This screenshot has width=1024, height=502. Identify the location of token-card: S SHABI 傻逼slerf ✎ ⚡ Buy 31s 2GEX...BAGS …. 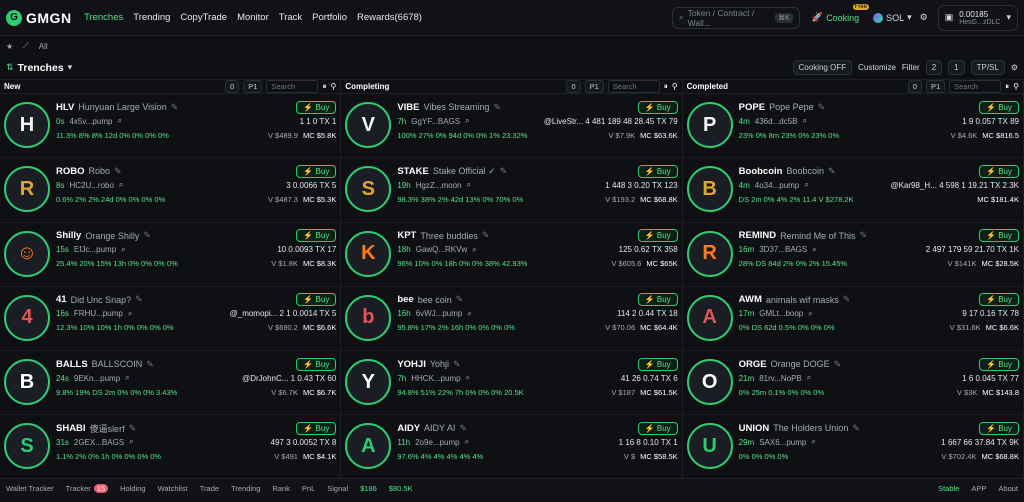
(170, 446).